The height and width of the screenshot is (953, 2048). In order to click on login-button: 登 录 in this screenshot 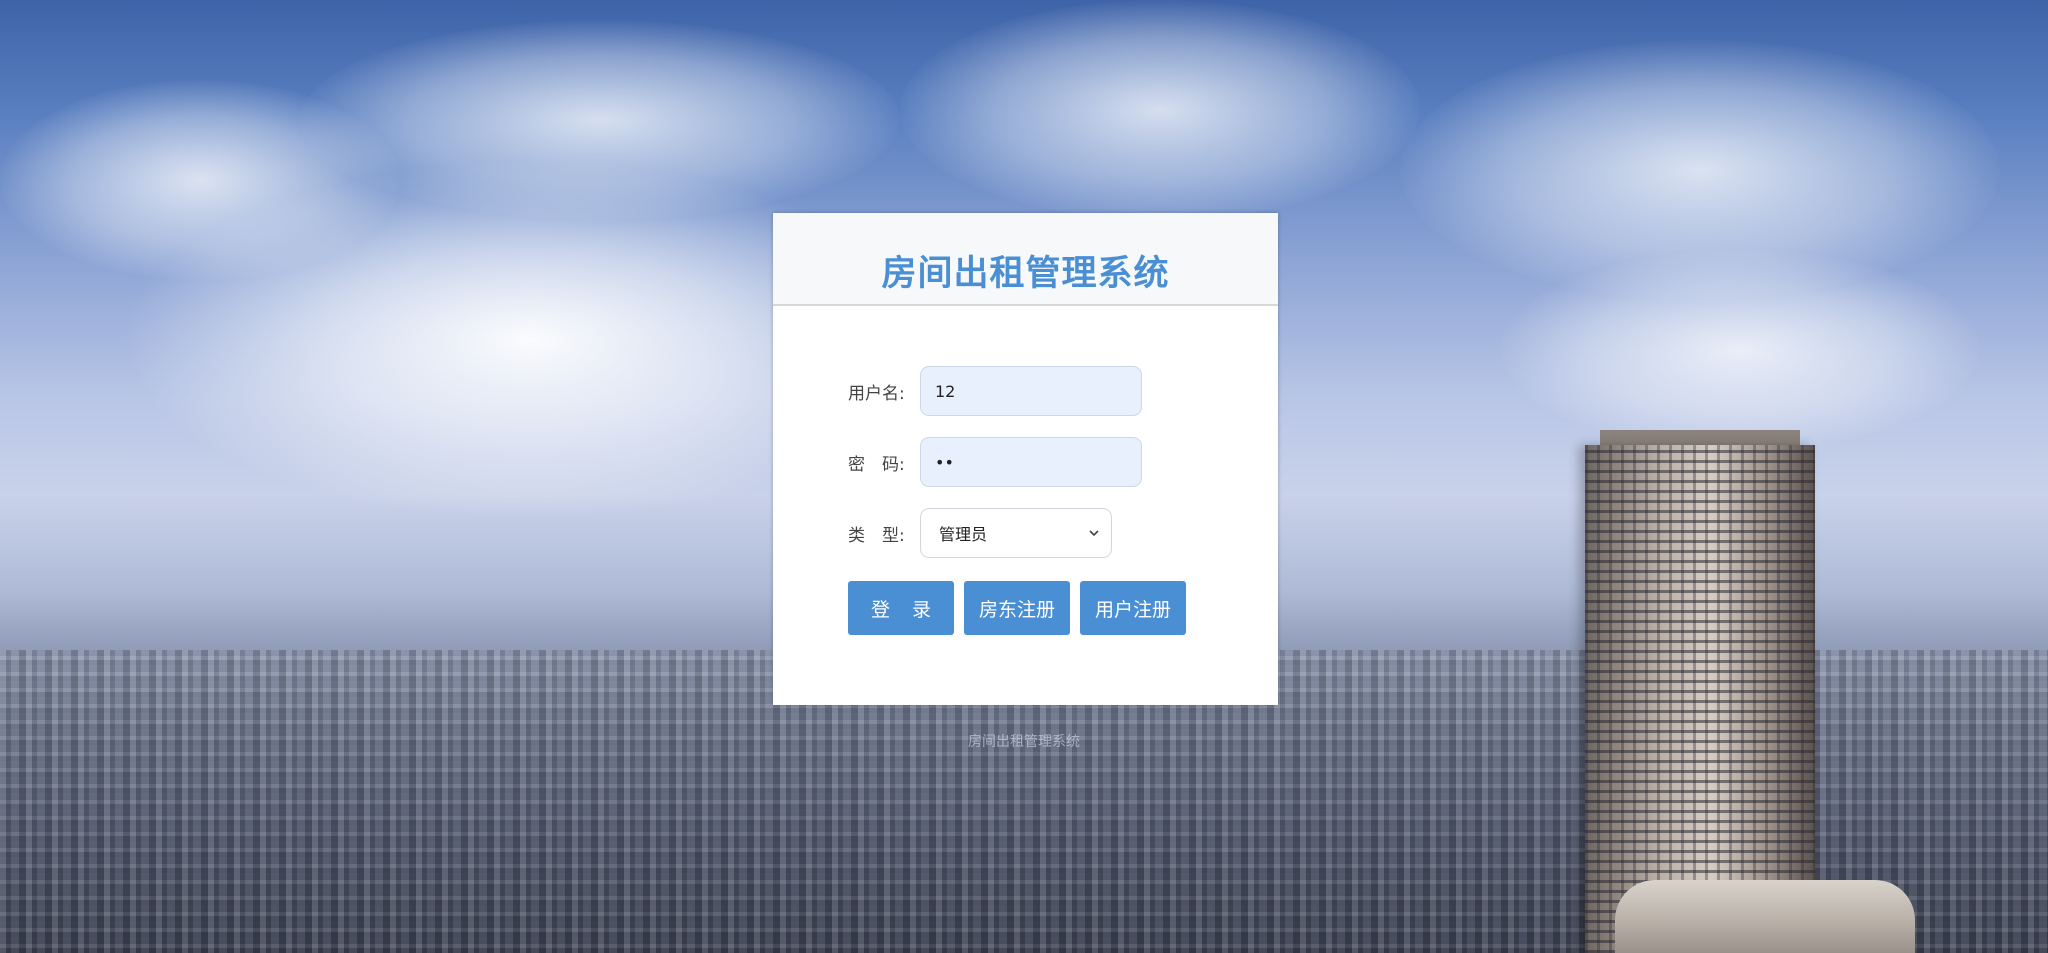, I will do `click(901, 608)`.